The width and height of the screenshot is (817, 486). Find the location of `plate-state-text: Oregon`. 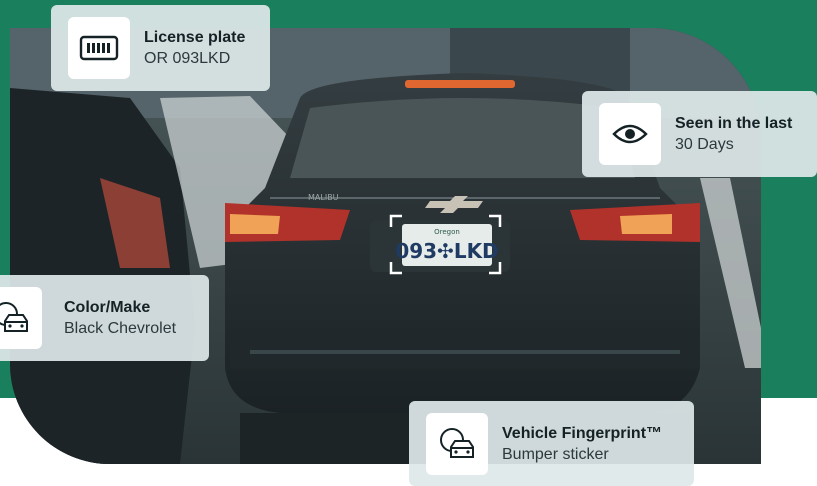

plate-state-text: Oregon is located at coordinates (447, 232).